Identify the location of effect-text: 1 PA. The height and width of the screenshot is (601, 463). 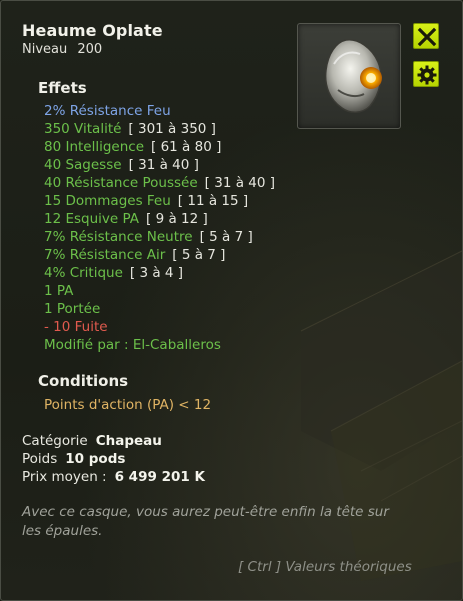
(59, 291).